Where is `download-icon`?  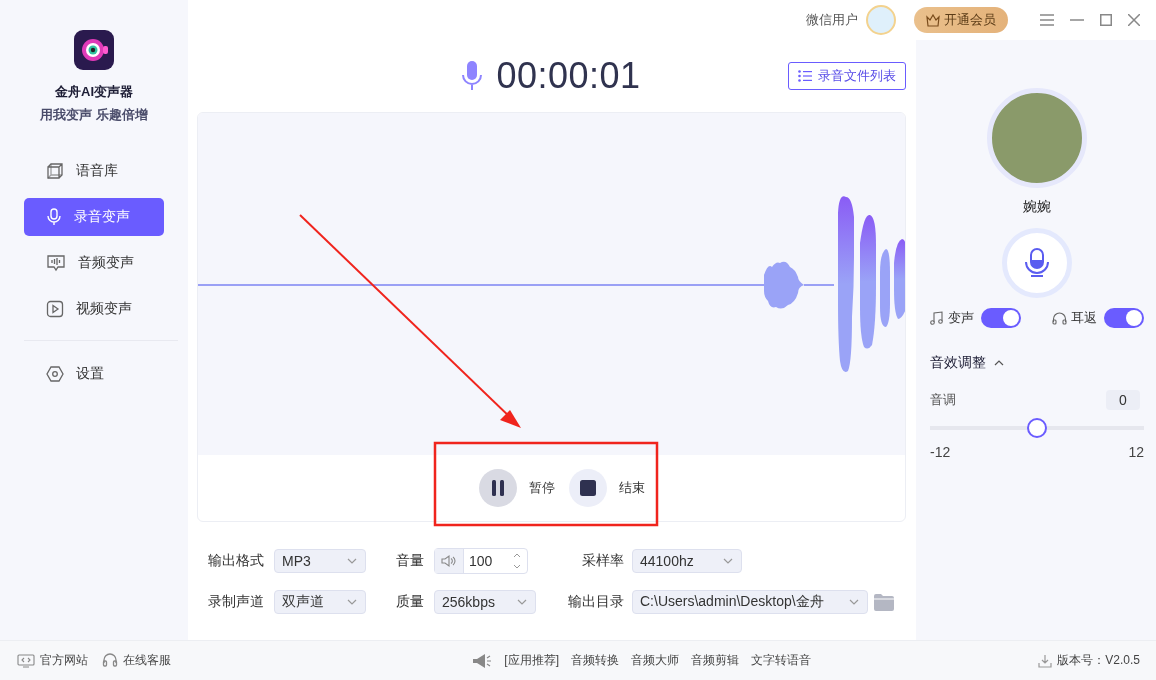
download-icon is located at coordinates (1045, 660).